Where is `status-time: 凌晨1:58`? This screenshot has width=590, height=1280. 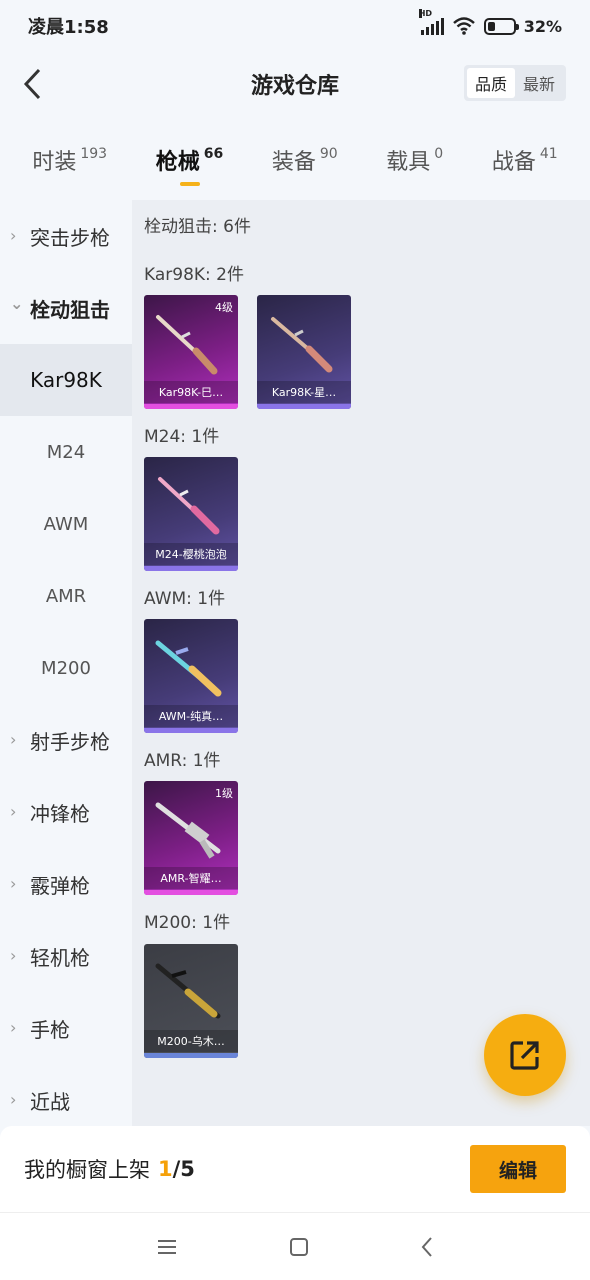 status-time: 凌晨1:58 is located at coordinates (68, 27).